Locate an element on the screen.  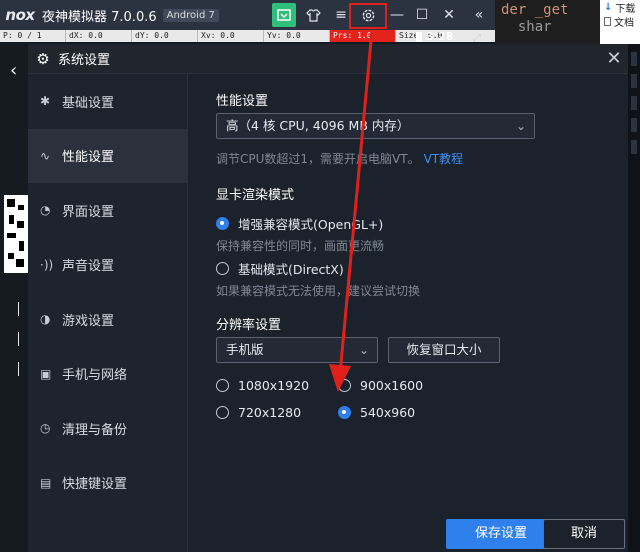
performance-hint-text: 调节CPU数超过1，需要开启电脑VT。 is located at coordinates (318, 159).